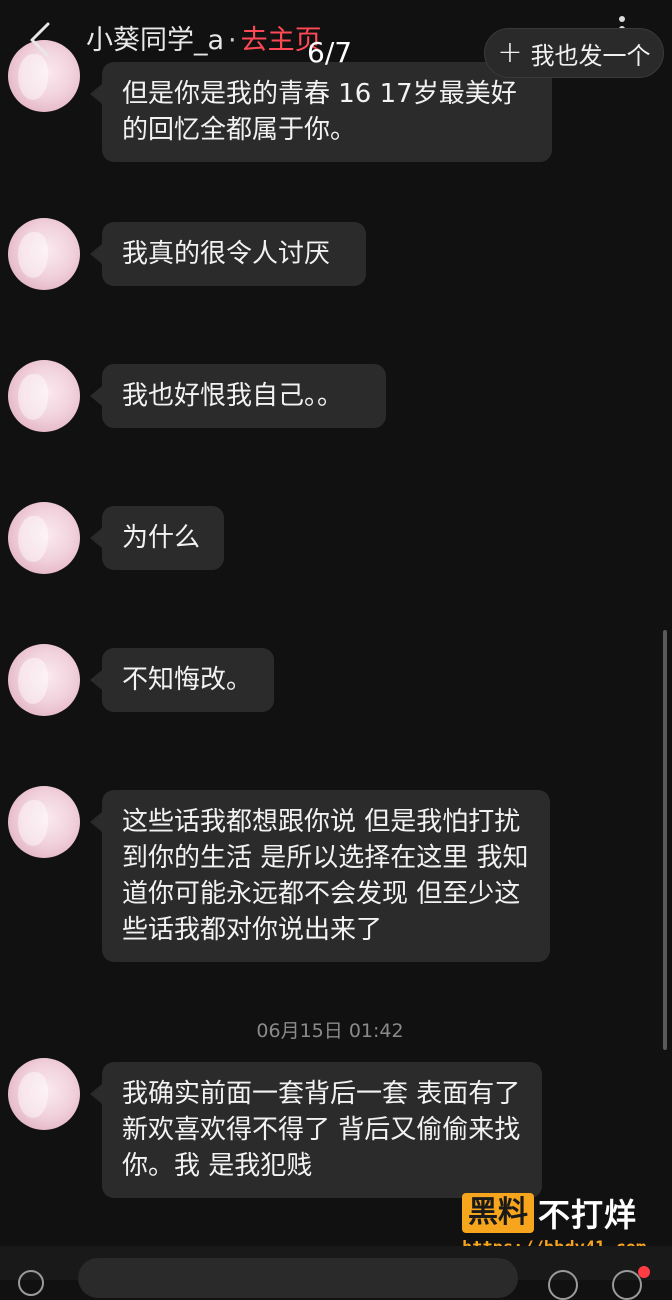 This screenshot has height=1300, width=672. I want to click on message-text: 不知悔改。, so click(187, 680).